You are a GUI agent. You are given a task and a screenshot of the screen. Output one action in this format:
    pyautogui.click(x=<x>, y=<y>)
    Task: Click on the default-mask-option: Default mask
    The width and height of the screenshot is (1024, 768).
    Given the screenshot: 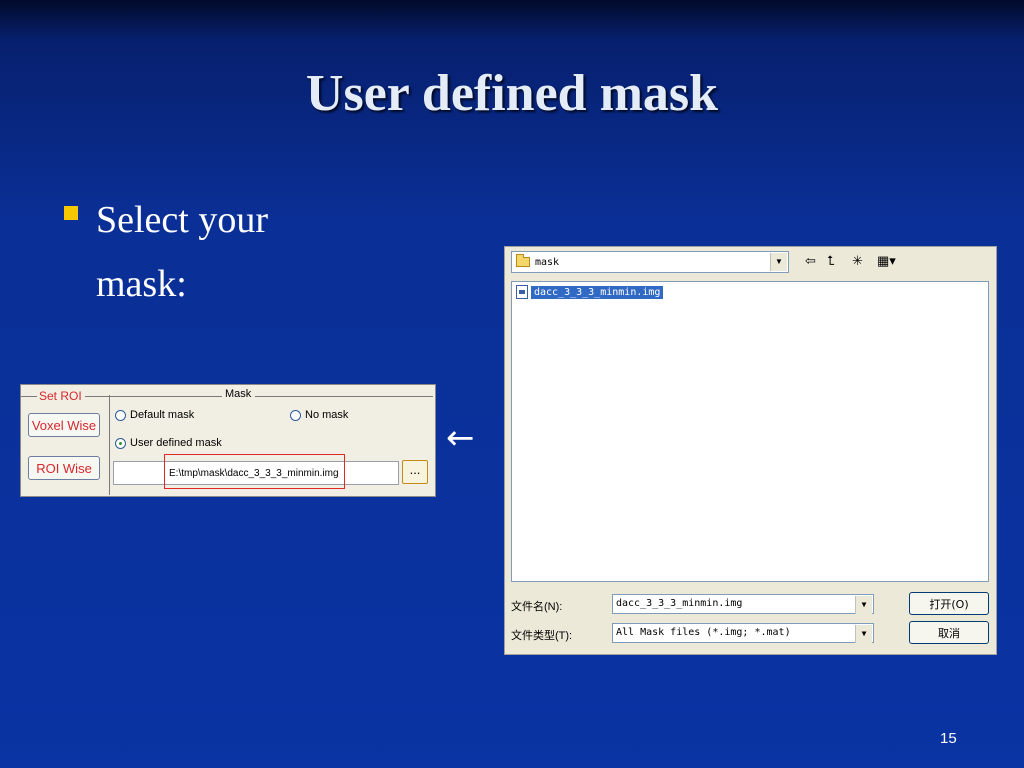 What is the action you would take?
    pyautogui.click(x=154, y=415)
    